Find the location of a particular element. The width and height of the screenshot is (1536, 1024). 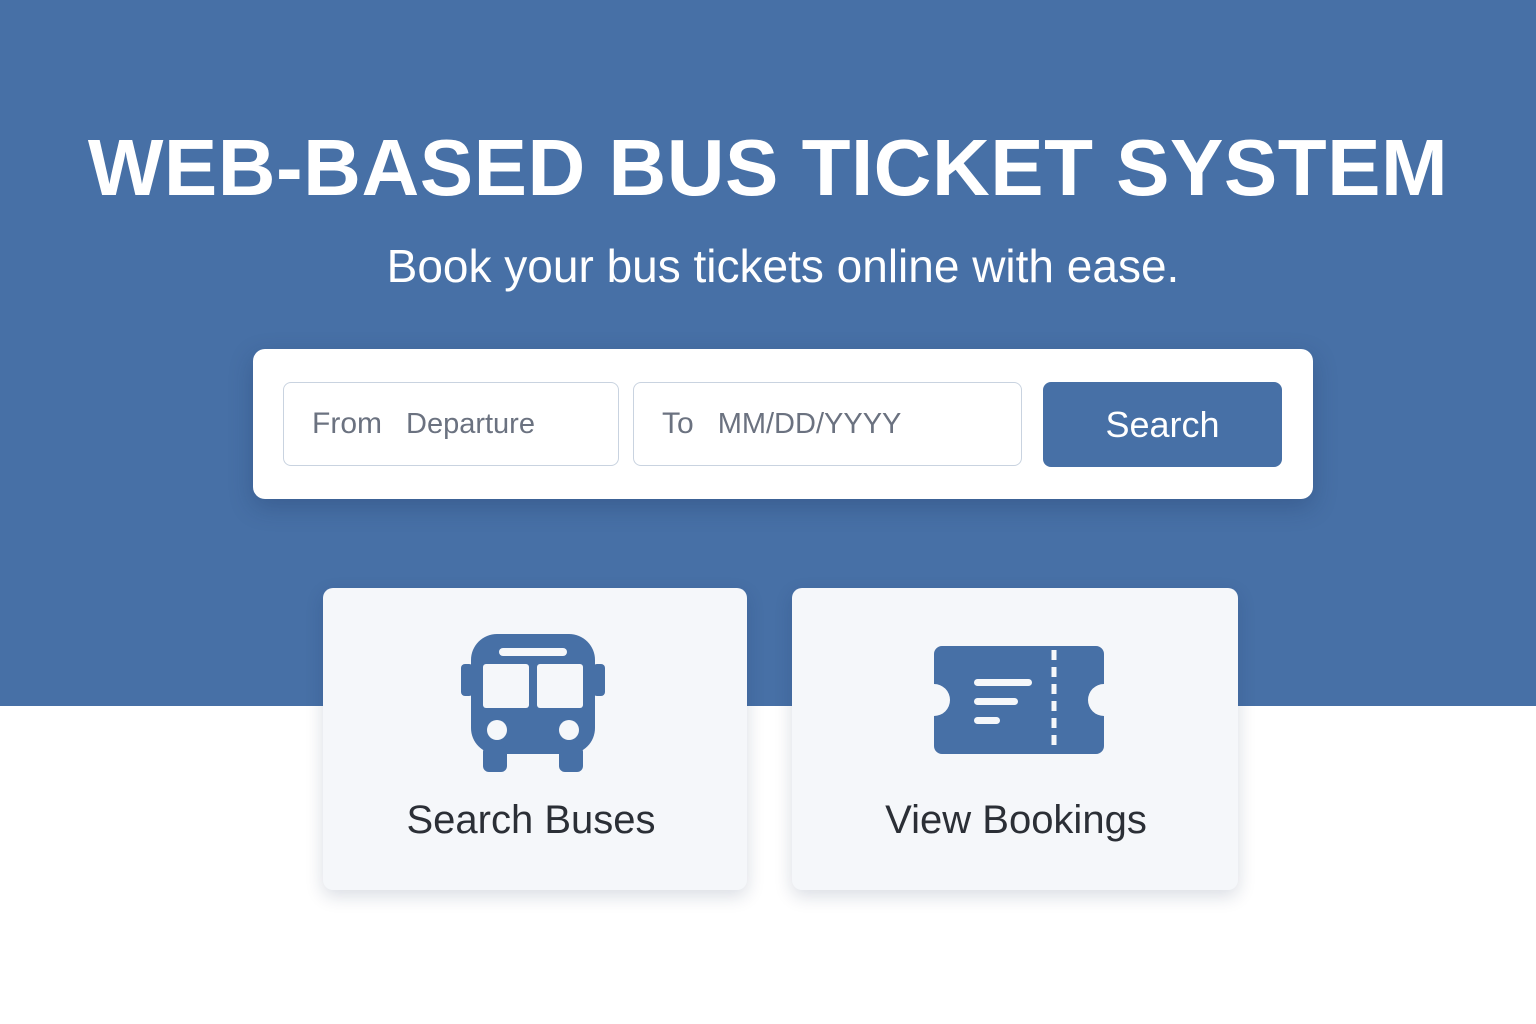

page-title: WEB-BASED BUS TICKET SYSTEM is located at coordinates (768, 167).